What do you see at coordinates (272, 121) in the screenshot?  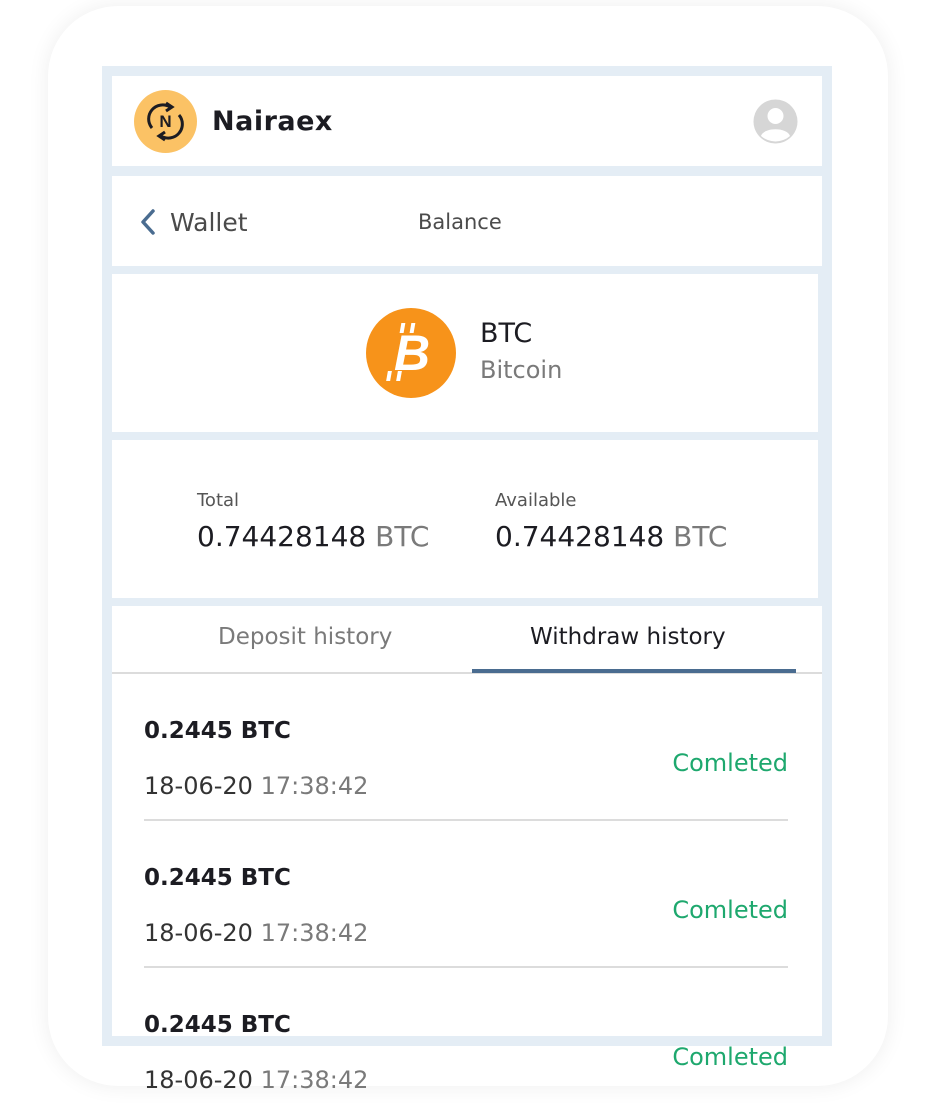 I see `brand-name: Nairaex` at bounding box center [272, 121].